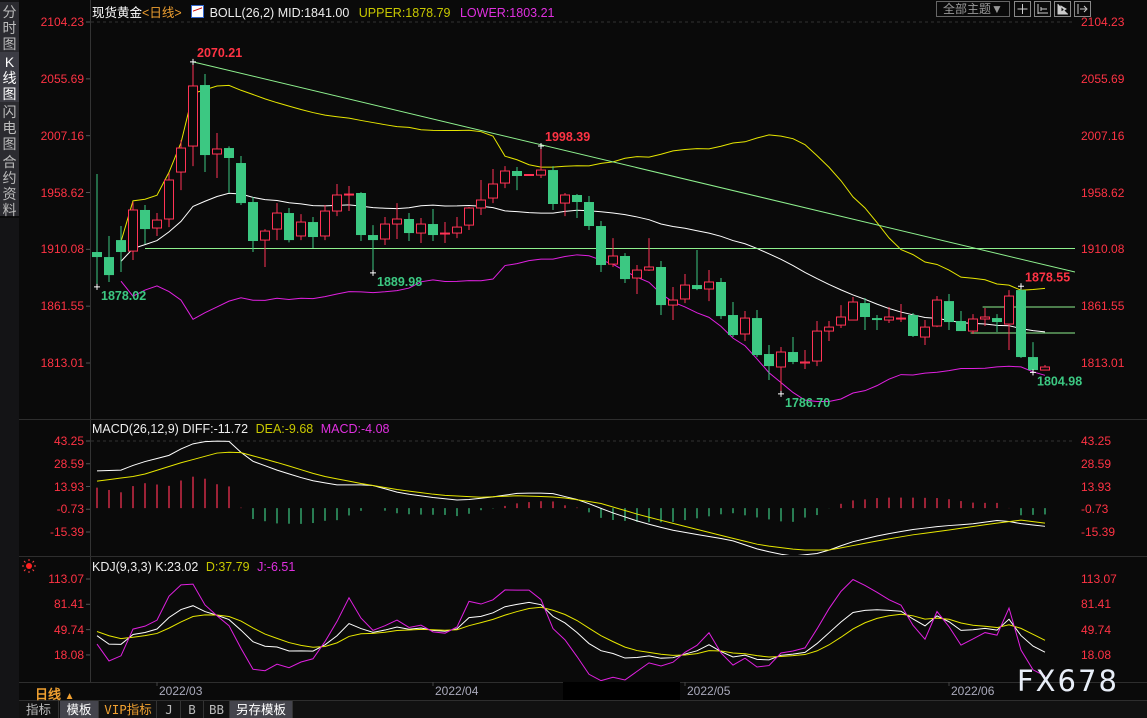 This screenshot has width=1147, height=718. What do you see at coordinates (1022, 9) in the screenshot?
I see `crosshair-icon` at bounding box center [1022, 9].